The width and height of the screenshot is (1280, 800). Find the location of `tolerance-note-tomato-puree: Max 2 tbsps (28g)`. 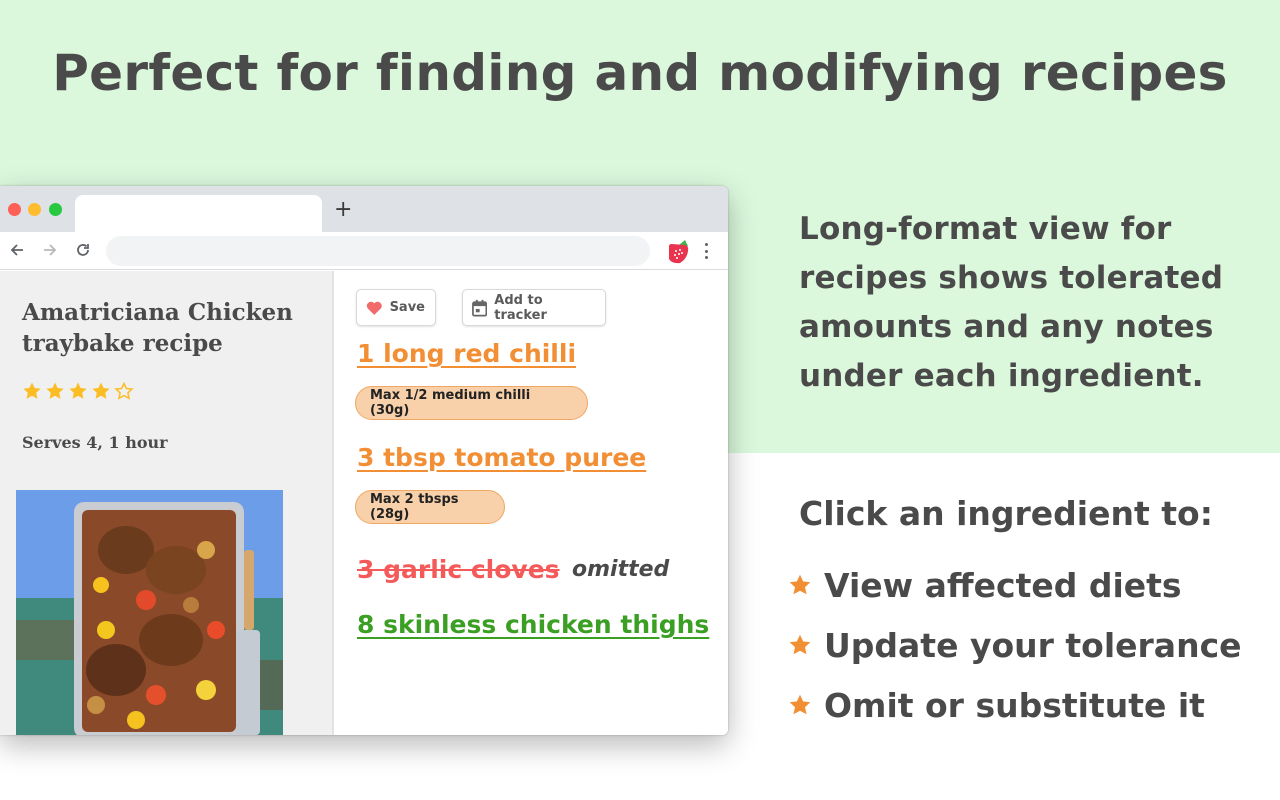

tolerance-note-tomato-puree: Max 2 tbsps (28g) is located at coordinates (430, 507).